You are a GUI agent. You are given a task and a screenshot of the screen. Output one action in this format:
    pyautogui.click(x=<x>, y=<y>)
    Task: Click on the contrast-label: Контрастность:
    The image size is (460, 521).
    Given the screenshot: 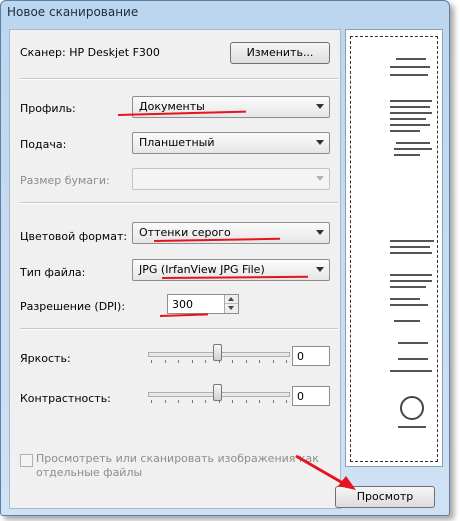 What is the action you would take?
    pyautogui.click(x=65, y=398)
    